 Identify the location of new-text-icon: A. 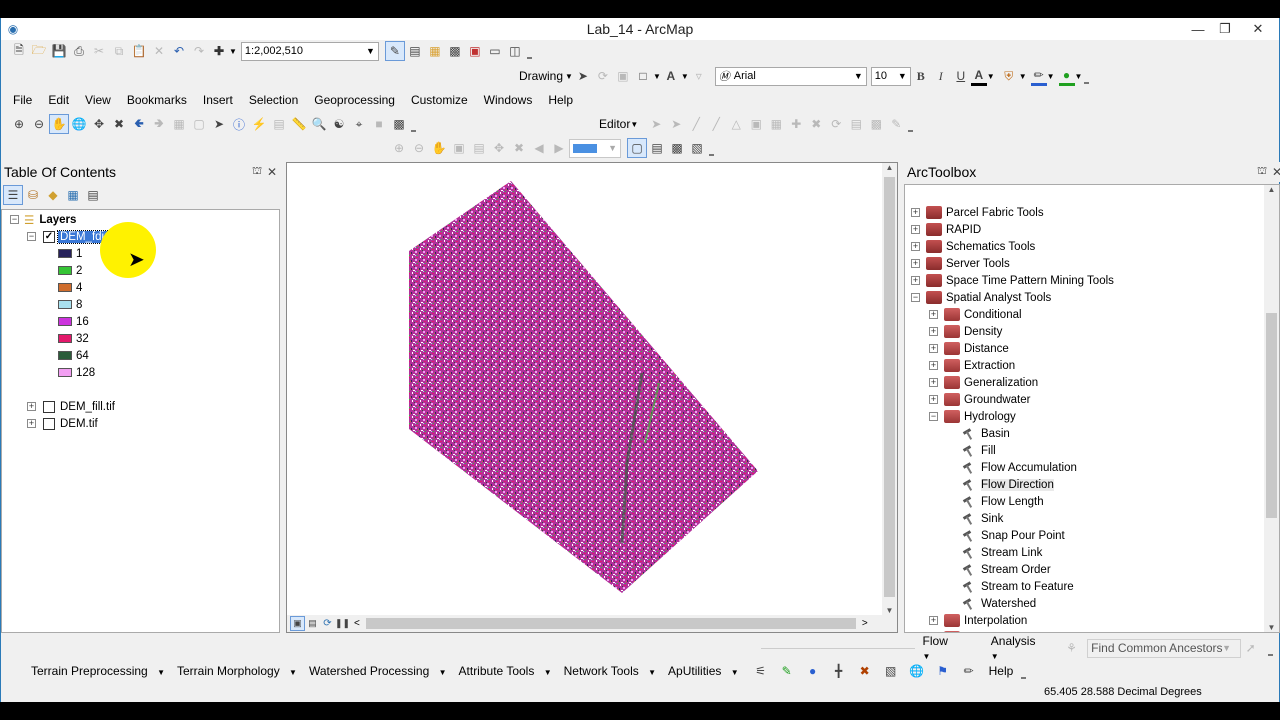
(671, 76).